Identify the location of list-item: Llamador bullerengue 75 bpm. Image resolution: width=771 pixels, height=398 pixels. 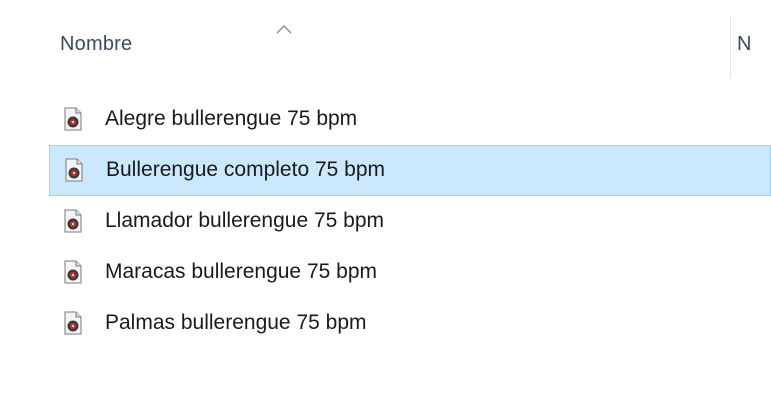
(385, 221).